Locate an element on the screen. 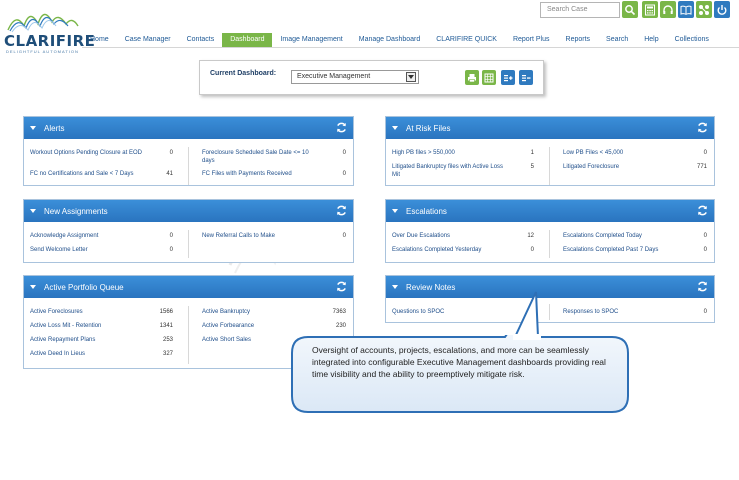  assignment-row: Acknowledge Assignment 0 is located at coordinates (101, 236).